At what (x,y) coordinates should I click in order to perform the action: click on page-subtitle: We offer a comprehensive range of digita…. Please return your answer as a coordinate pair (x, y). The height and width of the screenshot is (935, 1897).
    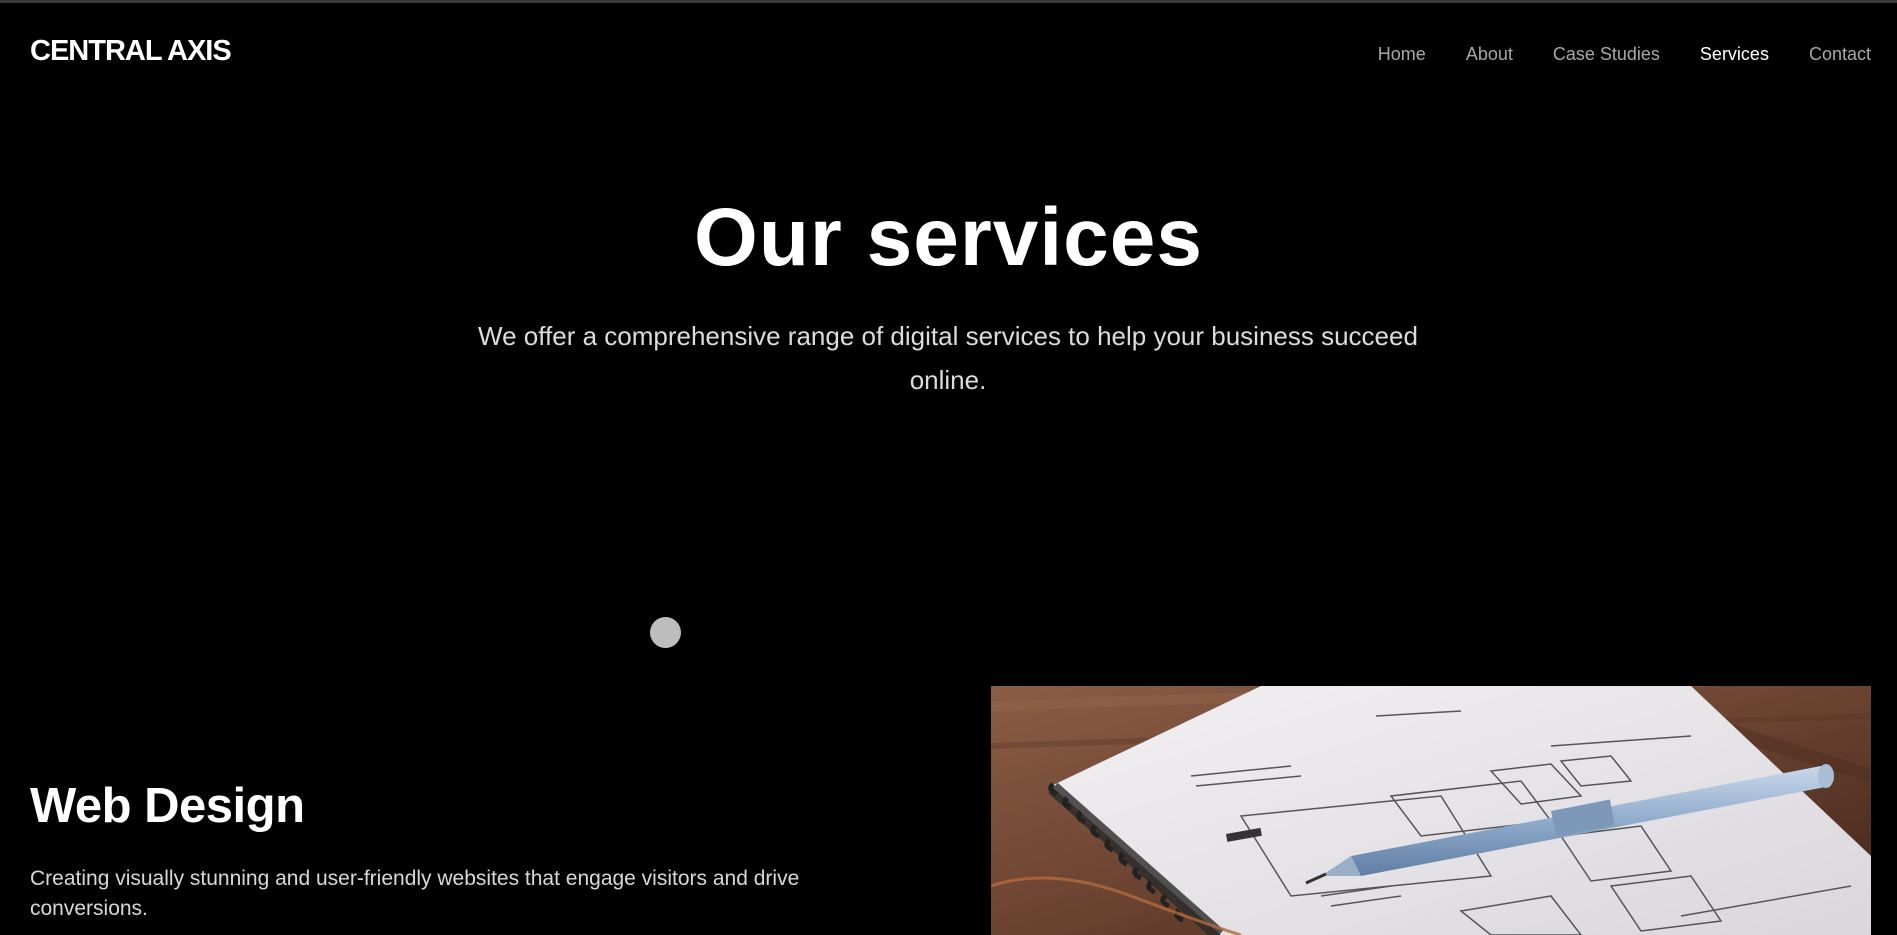
    Looking at the image, I should click on (948, 358).